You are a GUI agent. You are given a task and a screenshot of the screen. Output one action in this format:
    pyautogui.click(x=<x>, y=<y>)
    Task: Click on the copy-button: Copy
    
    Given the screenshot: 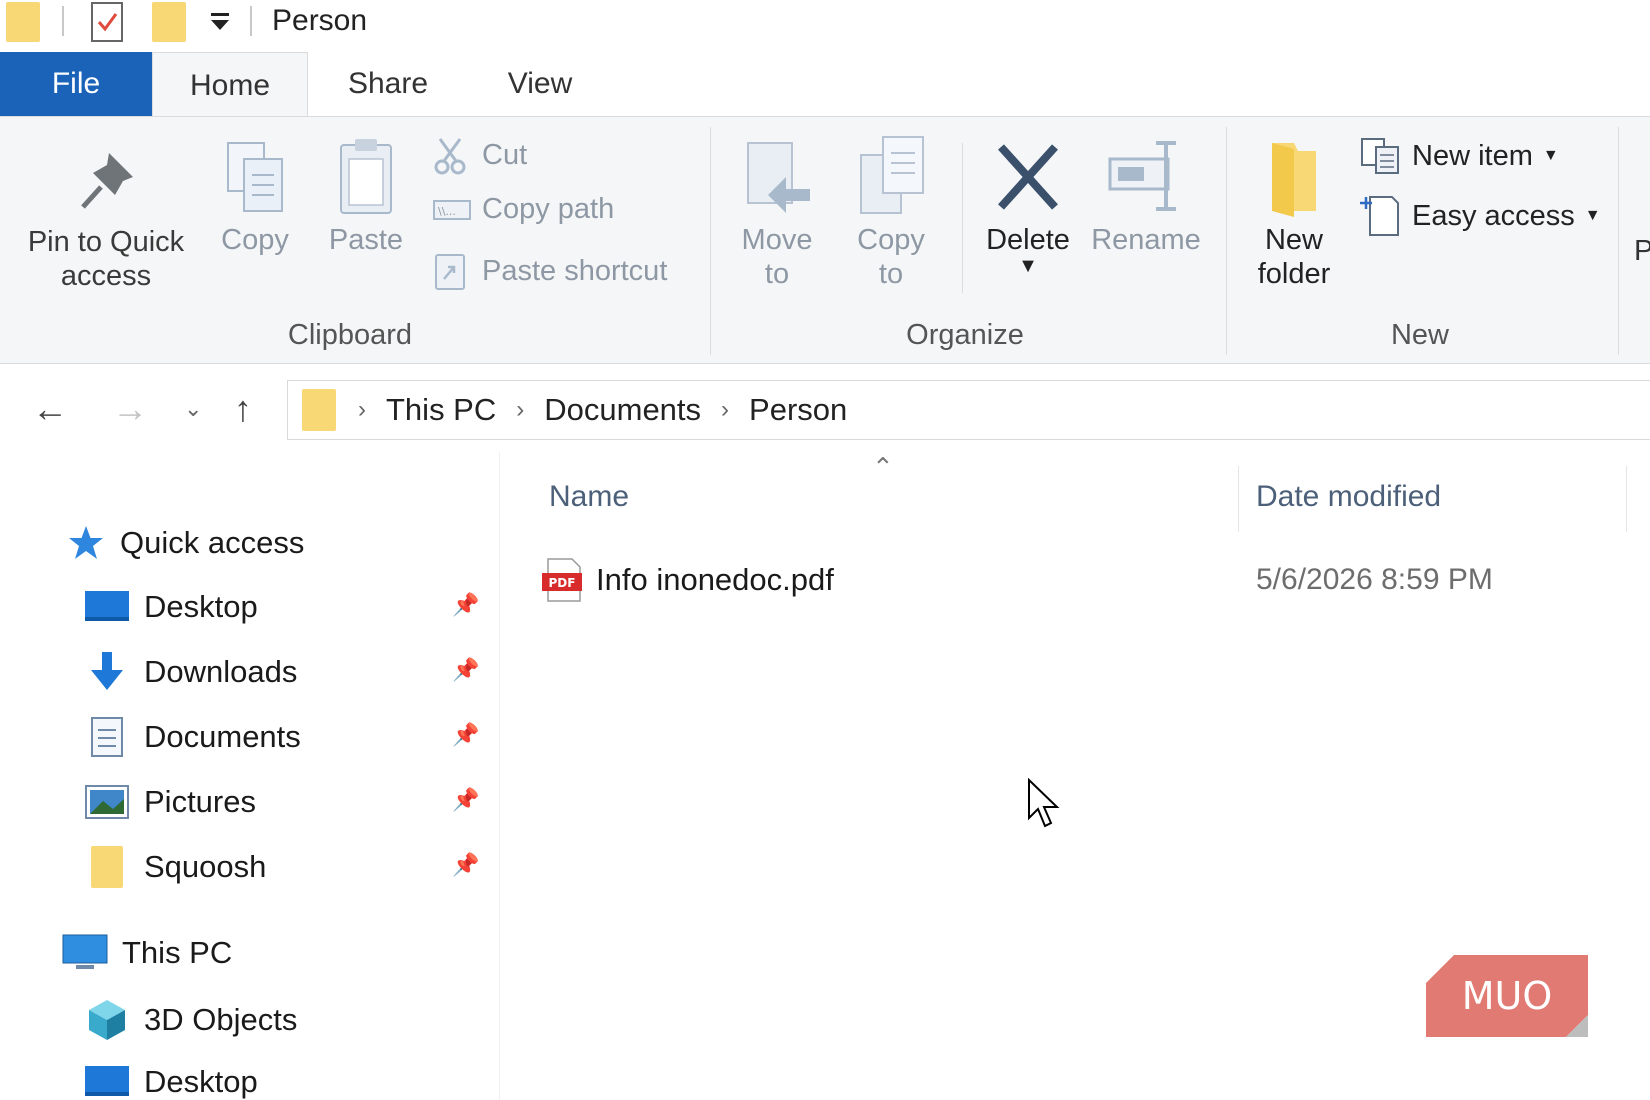 What is the action you would take?
    pyautogui.click(x=255, y=197)
    